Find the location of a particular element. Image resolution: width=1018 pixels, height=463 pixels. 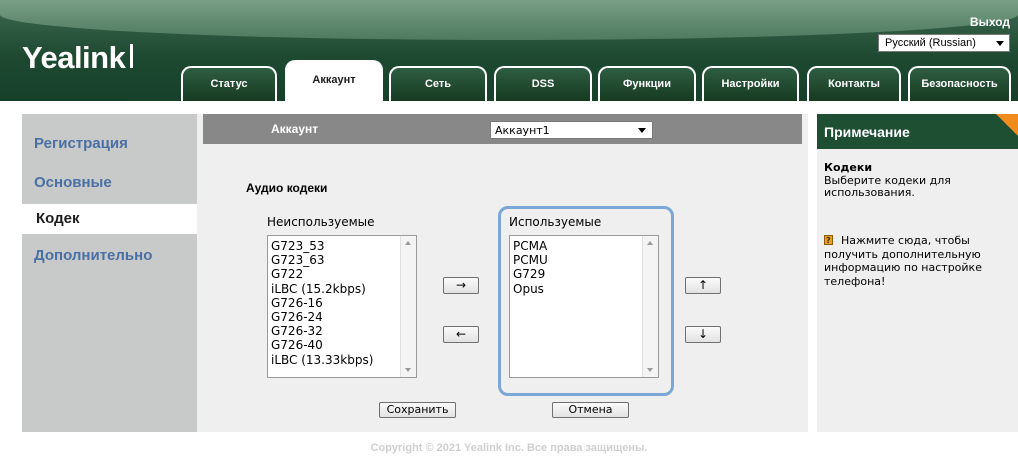

used-codecs-label: Используемые is located at coordinates (555, 222).